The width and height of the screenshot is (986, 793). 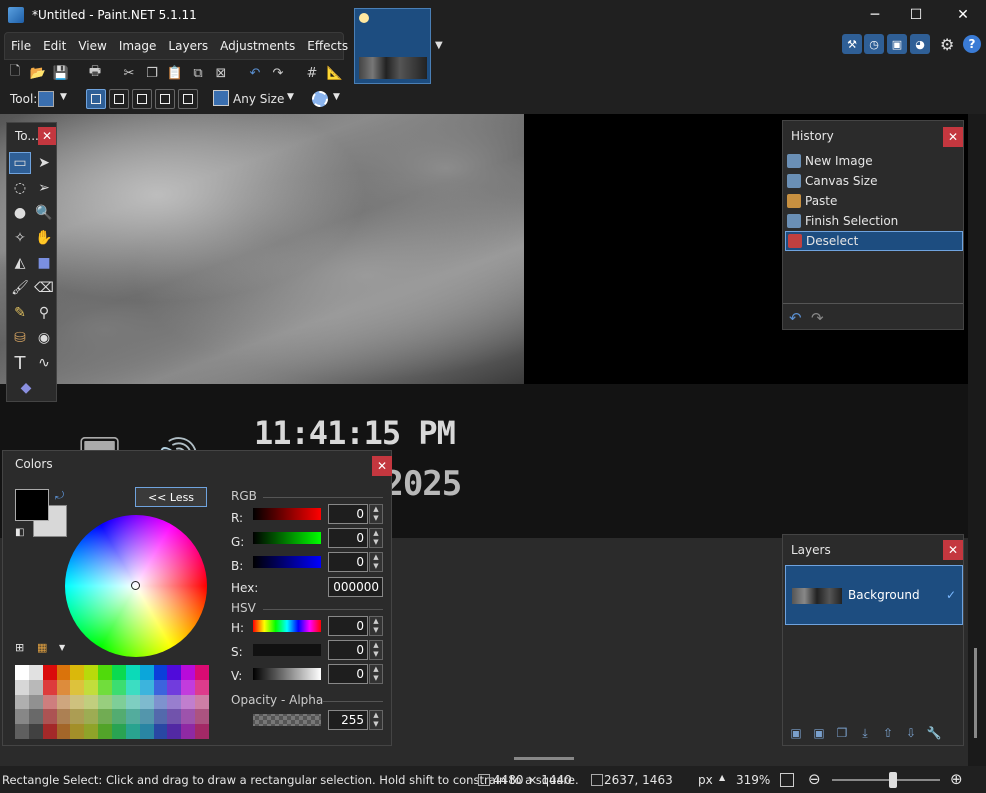 I want to click on text-icon: T, so click(x=20, y=363).